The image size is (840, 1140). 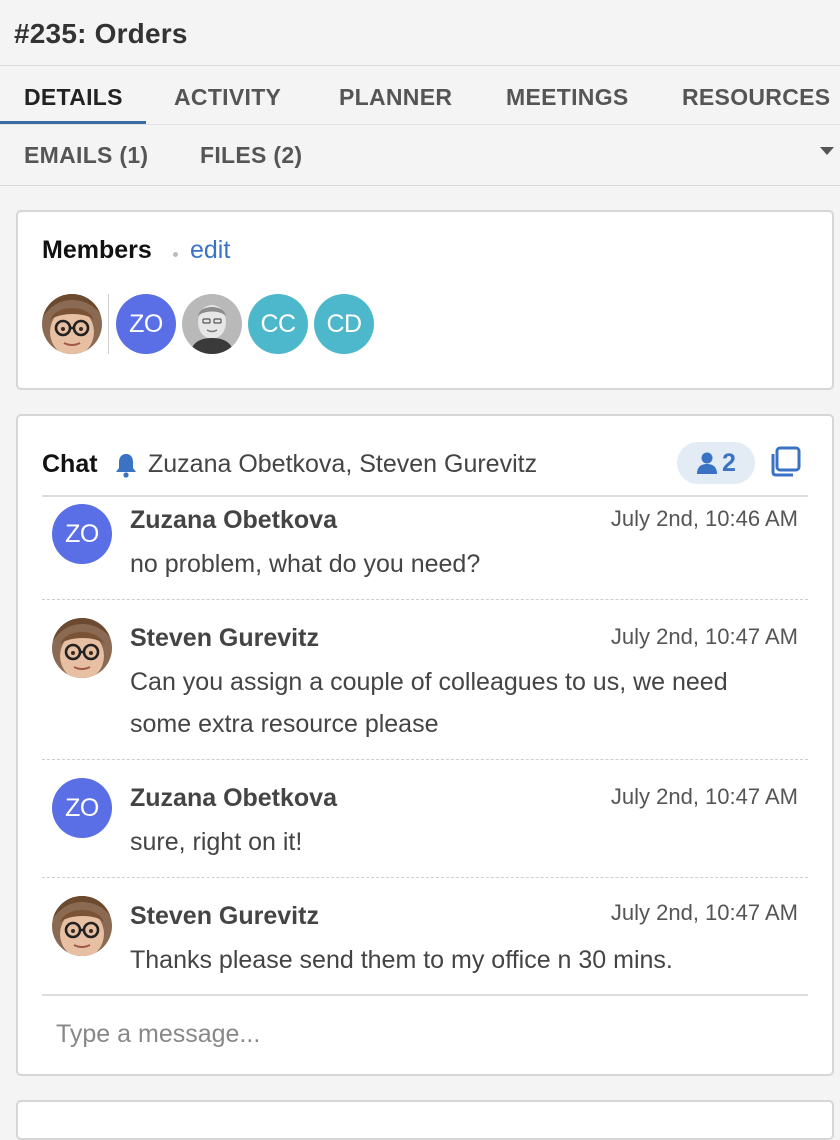 What do you see at coordinates (785, 462) in the screenshot?
I see `popout-window-icon` at bounding box center [785, 462].